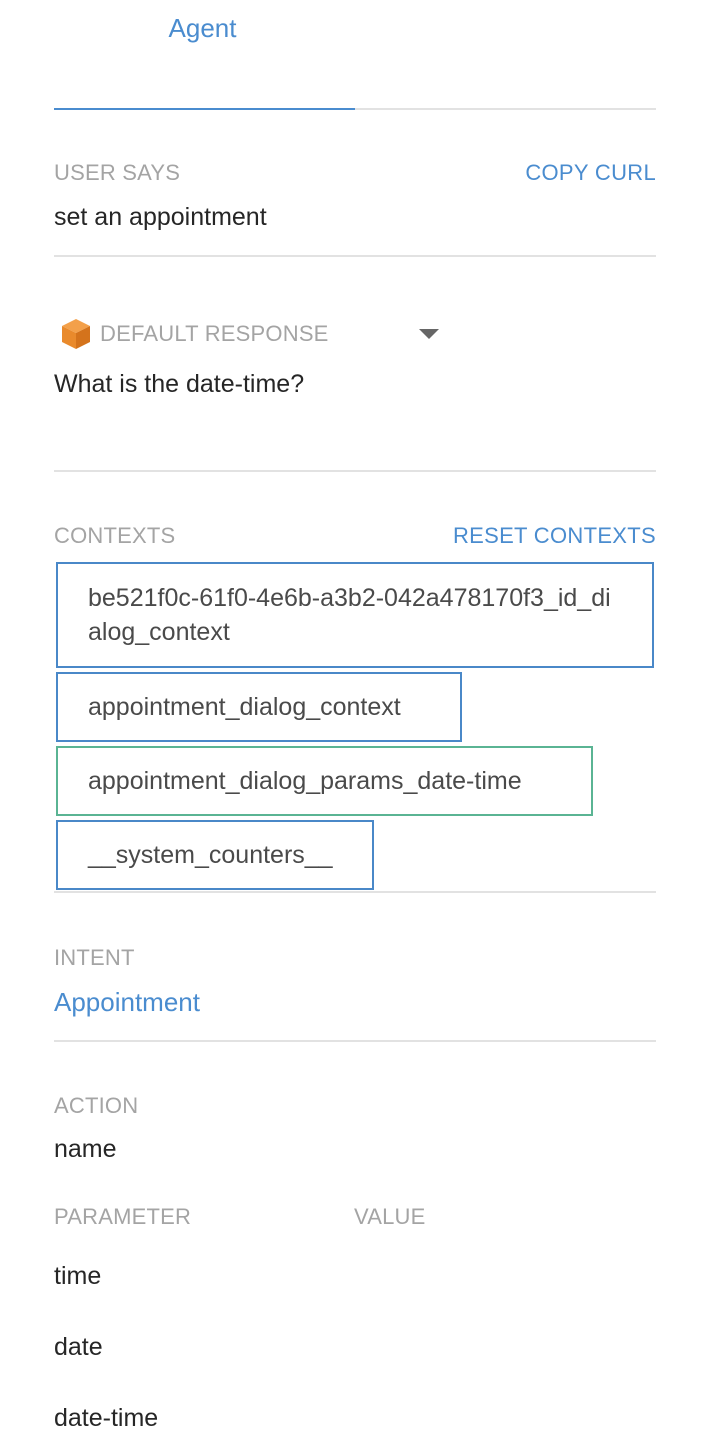  Describe the element at coordinates (160, 217) in the screenshot. I see `user-says-value: set an appointment` at that location.